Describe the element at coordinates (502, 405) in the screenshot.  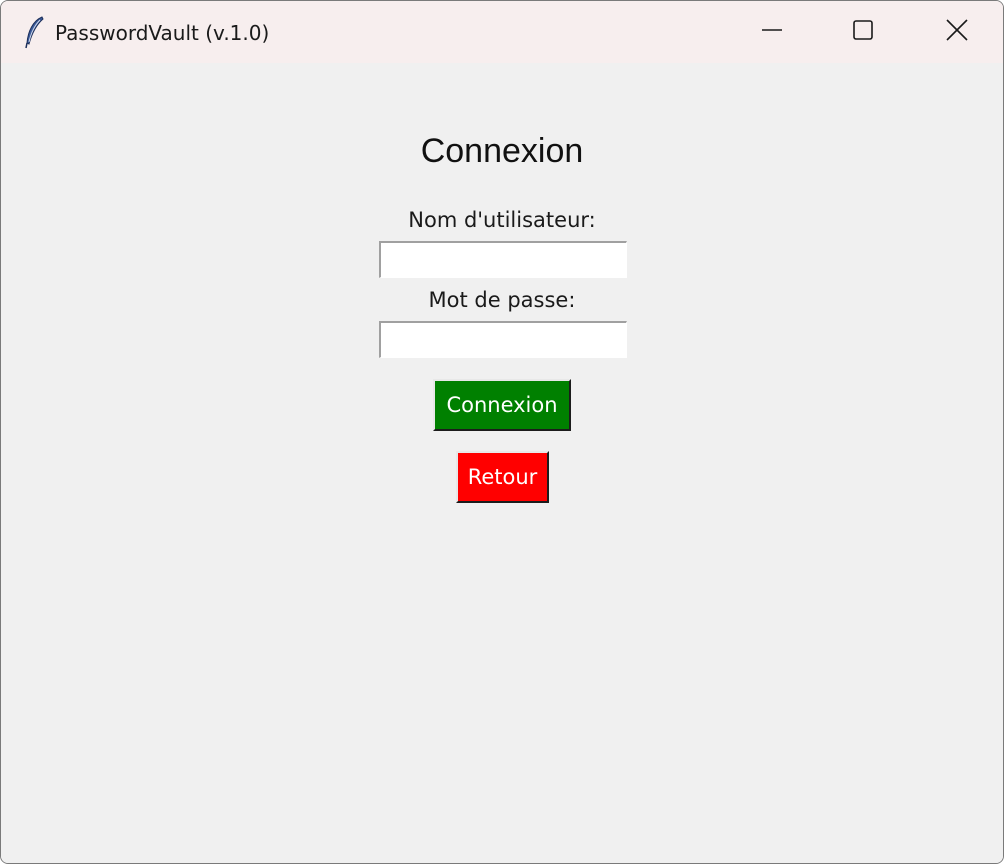
I see `login-button: Connexion` at that location.